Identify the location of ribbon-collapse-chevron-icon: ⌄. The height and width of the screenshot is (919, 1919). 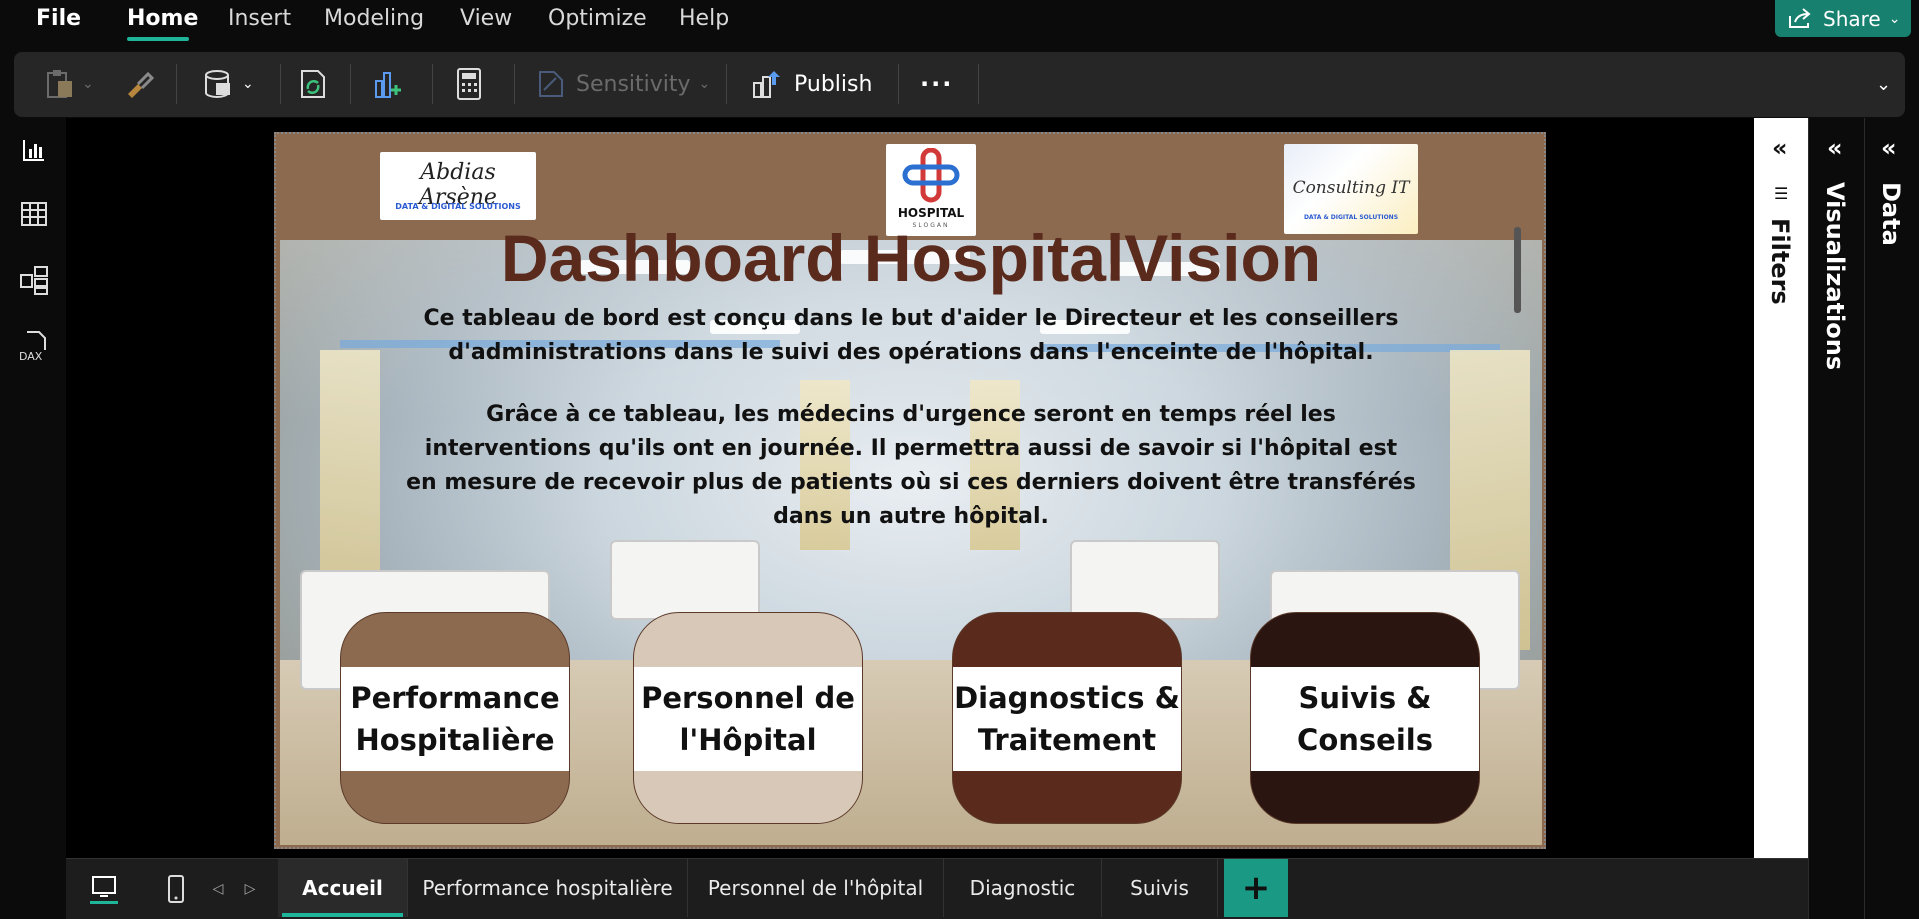
(1883, 84).